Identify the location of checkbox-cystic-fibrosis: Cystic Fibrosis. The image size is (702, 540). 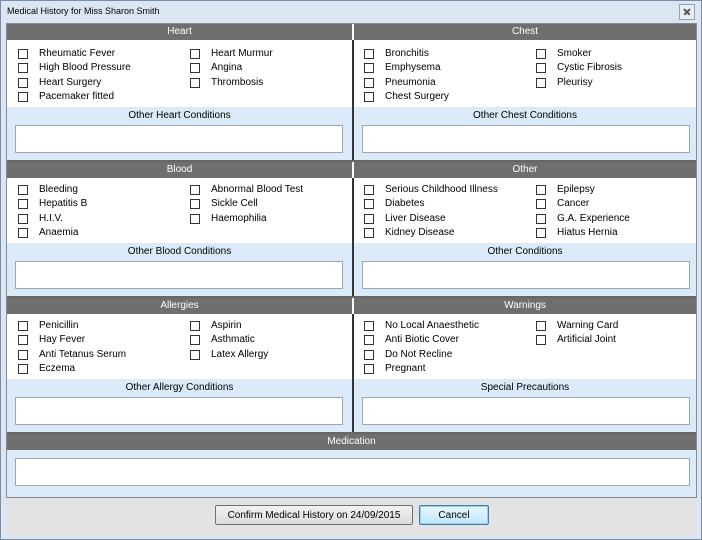
(579, 67).